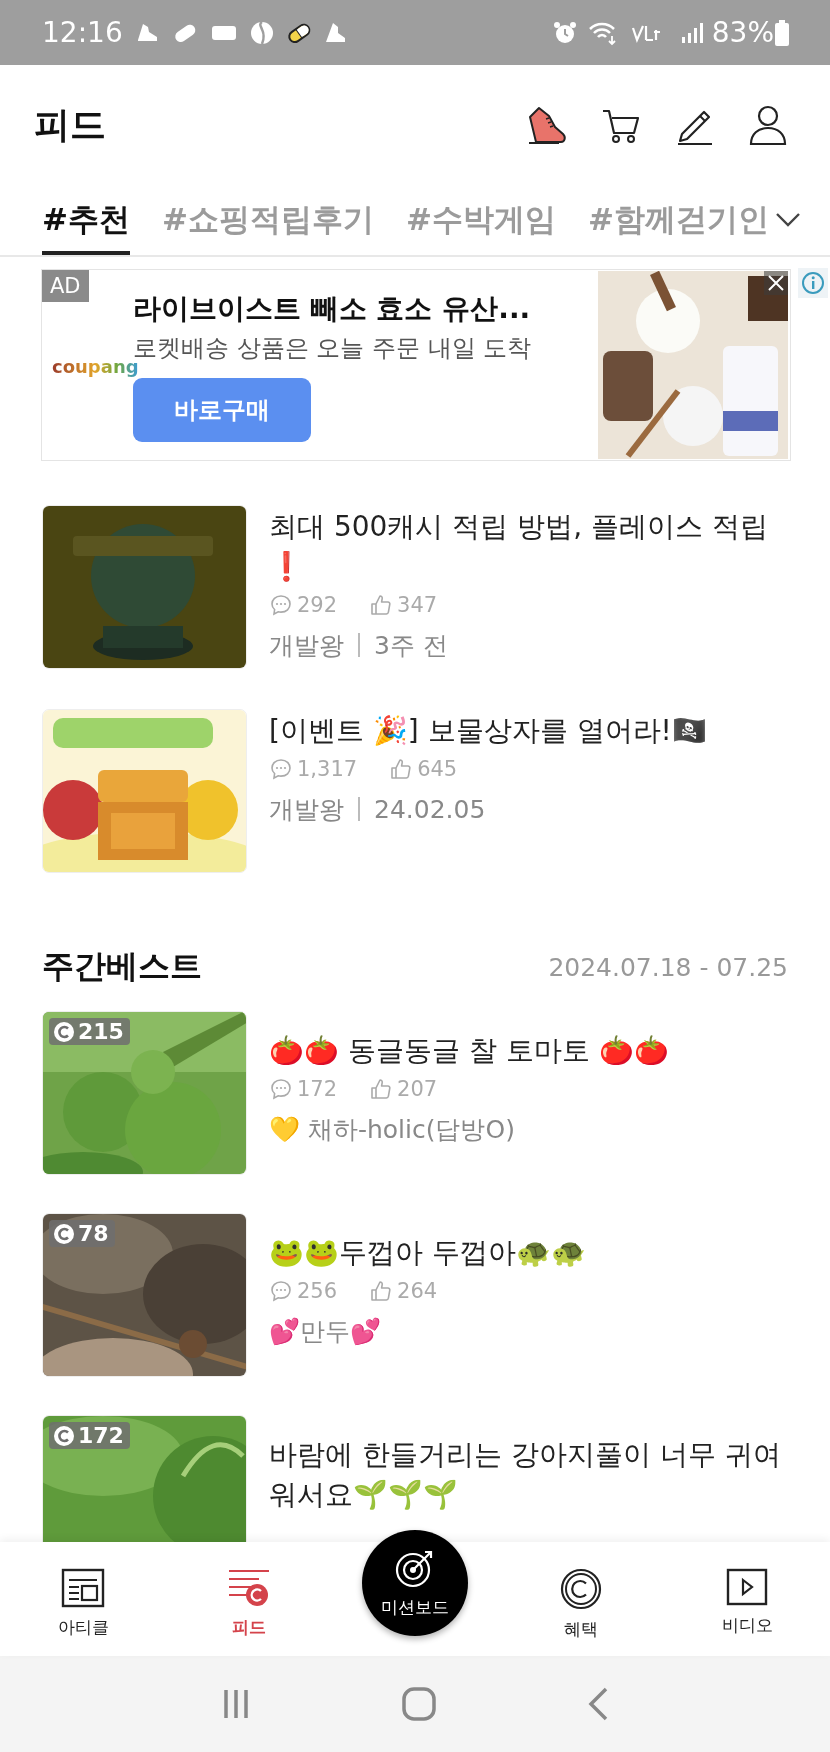 The image size is (830, 1752). What do you see at coordinates (564, 32) in the screenshot?
I see `alarm-icon` at bounding box center [564, 32].